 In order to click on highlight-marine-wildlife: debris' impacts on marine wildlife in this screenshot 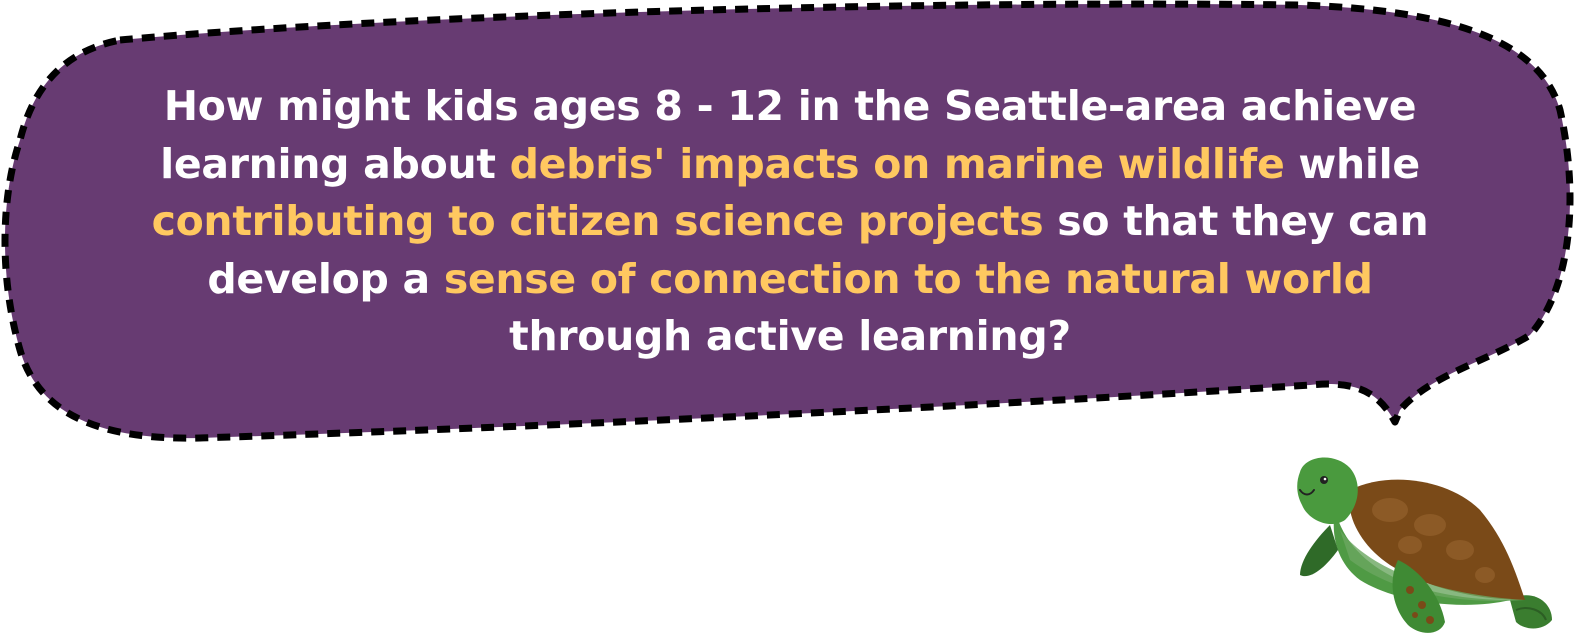, I will do `click(897, 163)`.